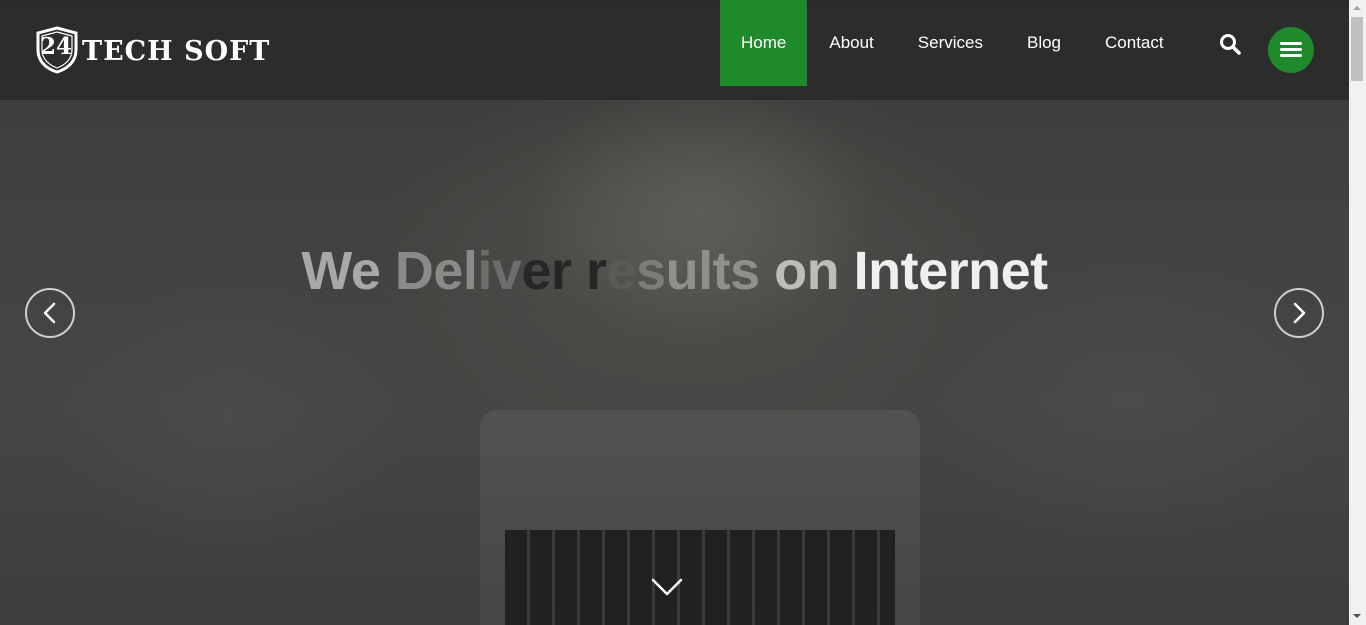 The image size is (1366, 625). What do you see at coordinates (348, 271) in the screenshot?
I see `hero-title-part: We` at bounding box center [348, 271].